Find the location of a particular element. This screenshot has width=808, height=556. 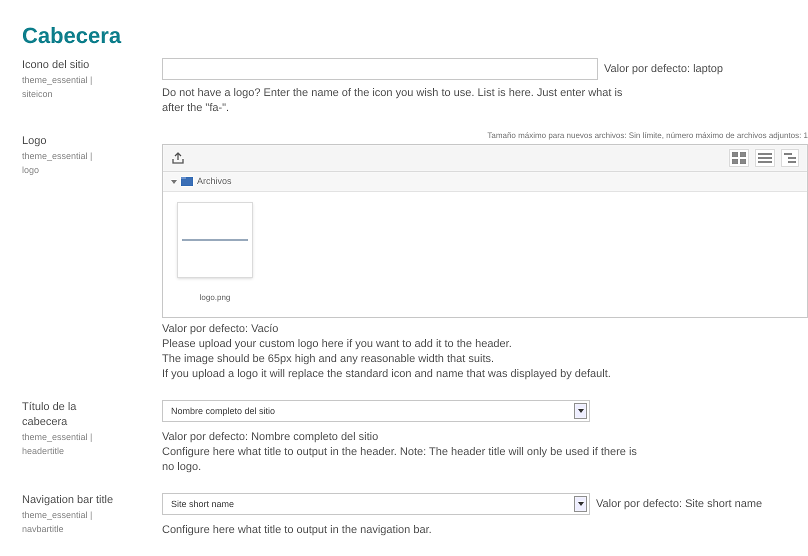

setting-description: The image should be 65px high and any reasonable width that suits. is located at coordinates (329, 359).